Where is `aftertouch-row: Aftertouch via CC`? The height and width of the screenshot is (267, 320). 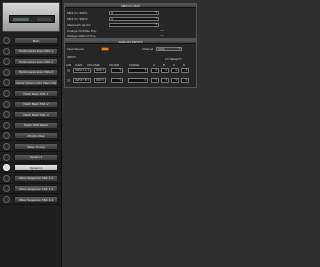
aftertouch-row: Aftertouch via CC is located at coordinates (131, 24).